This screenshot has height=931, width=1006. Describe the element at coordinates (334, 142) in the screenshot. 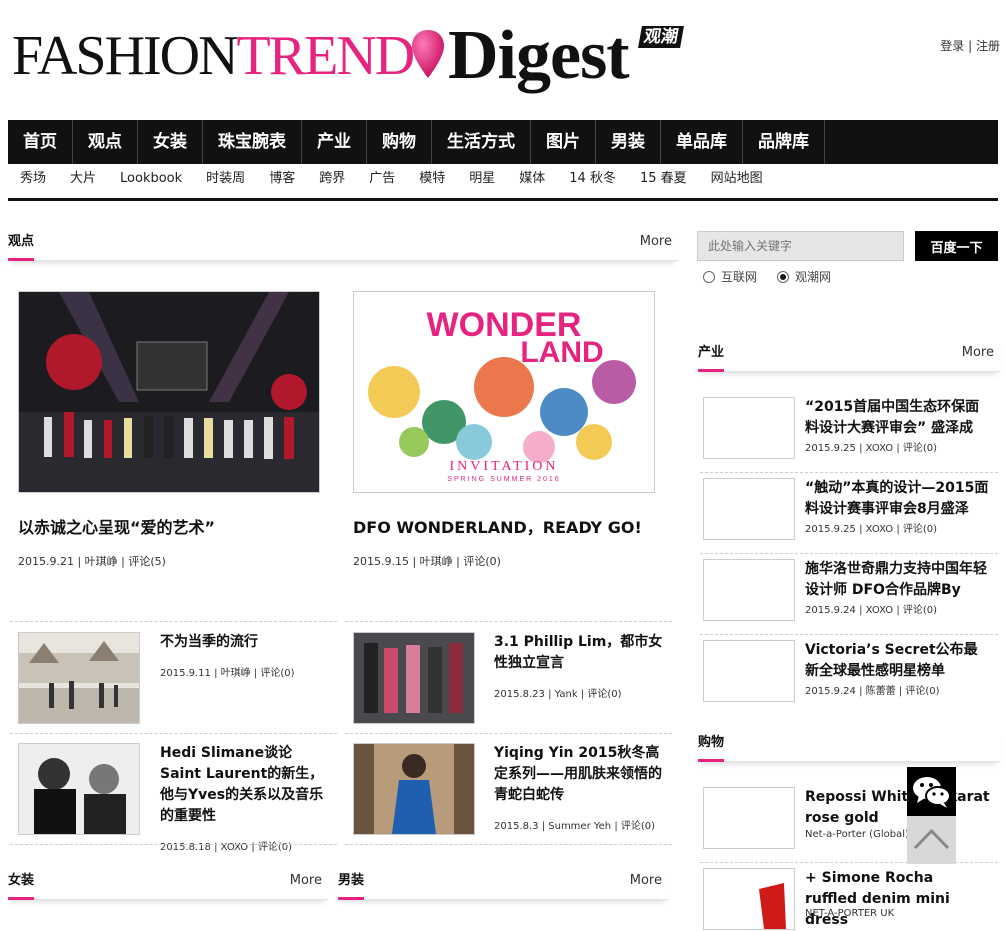

I see `nav-item-industry: 产业` at that location.